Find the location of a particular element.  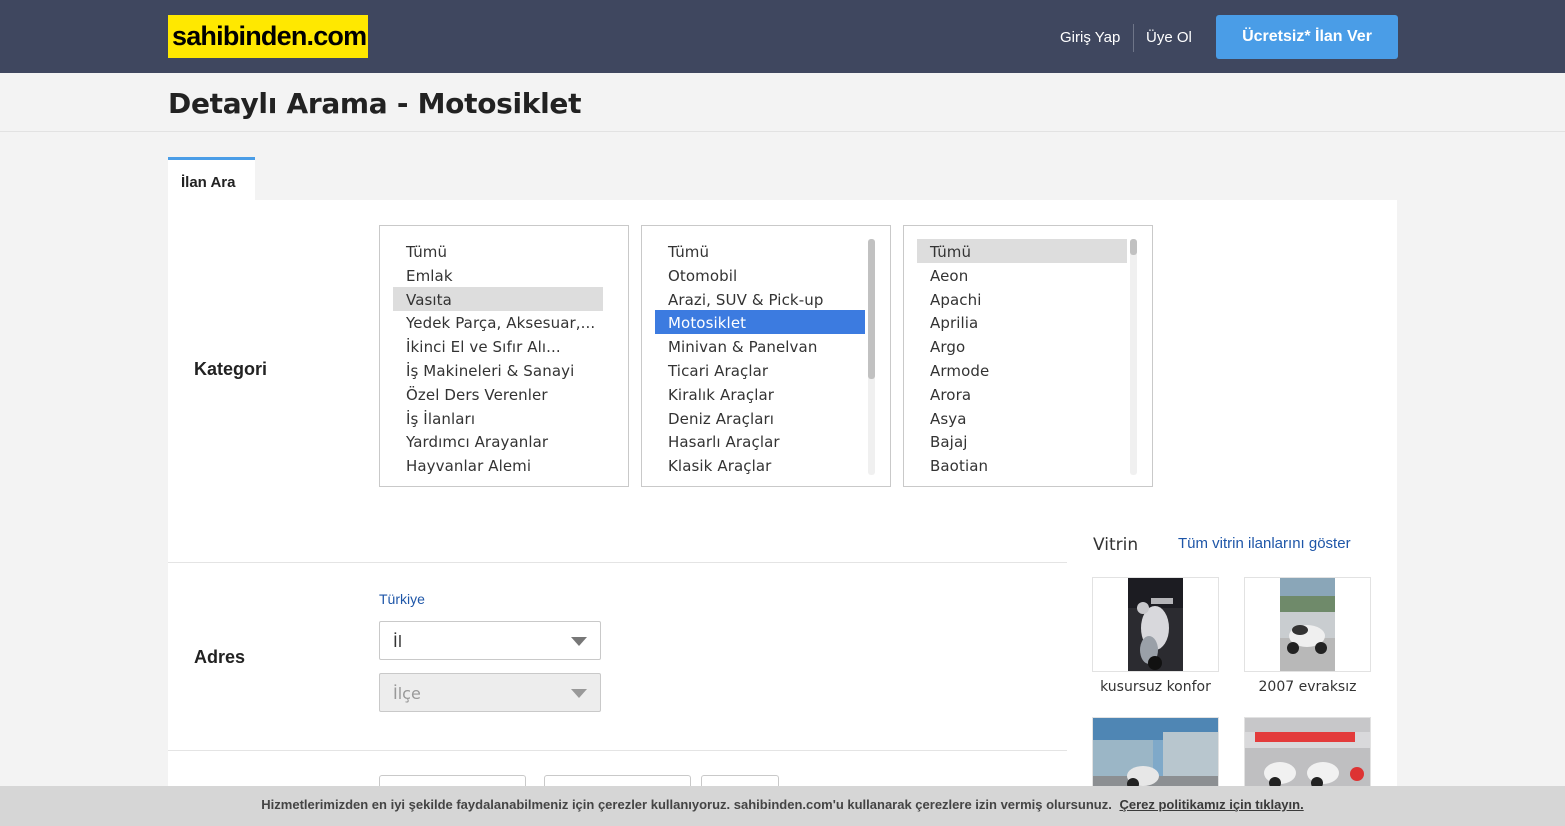

category-option: Hasarlı Araçlar is located at coordinates (760, 441).